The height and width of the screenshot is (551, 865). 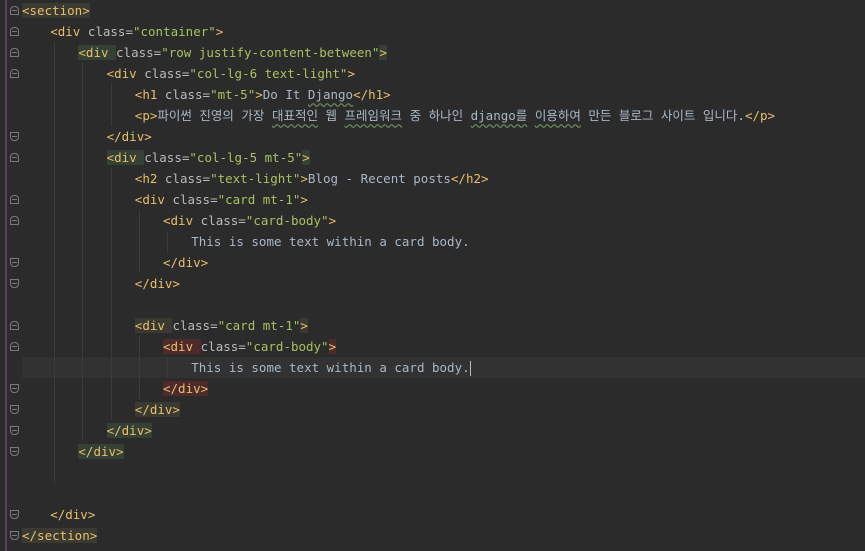 What do you see at coordinates (223, 220) in the screenshot?
I see `attribute-token: class=` at bounding box center [223, 220].